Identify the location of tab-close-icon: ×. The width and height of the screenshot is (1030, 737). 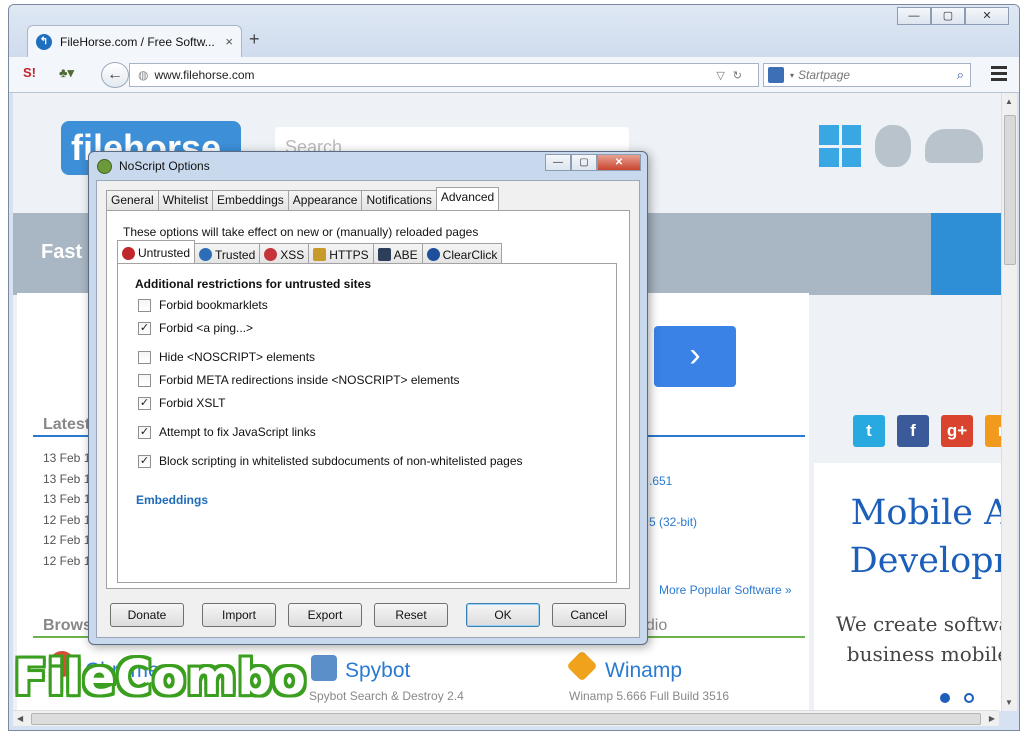
(229, 41).